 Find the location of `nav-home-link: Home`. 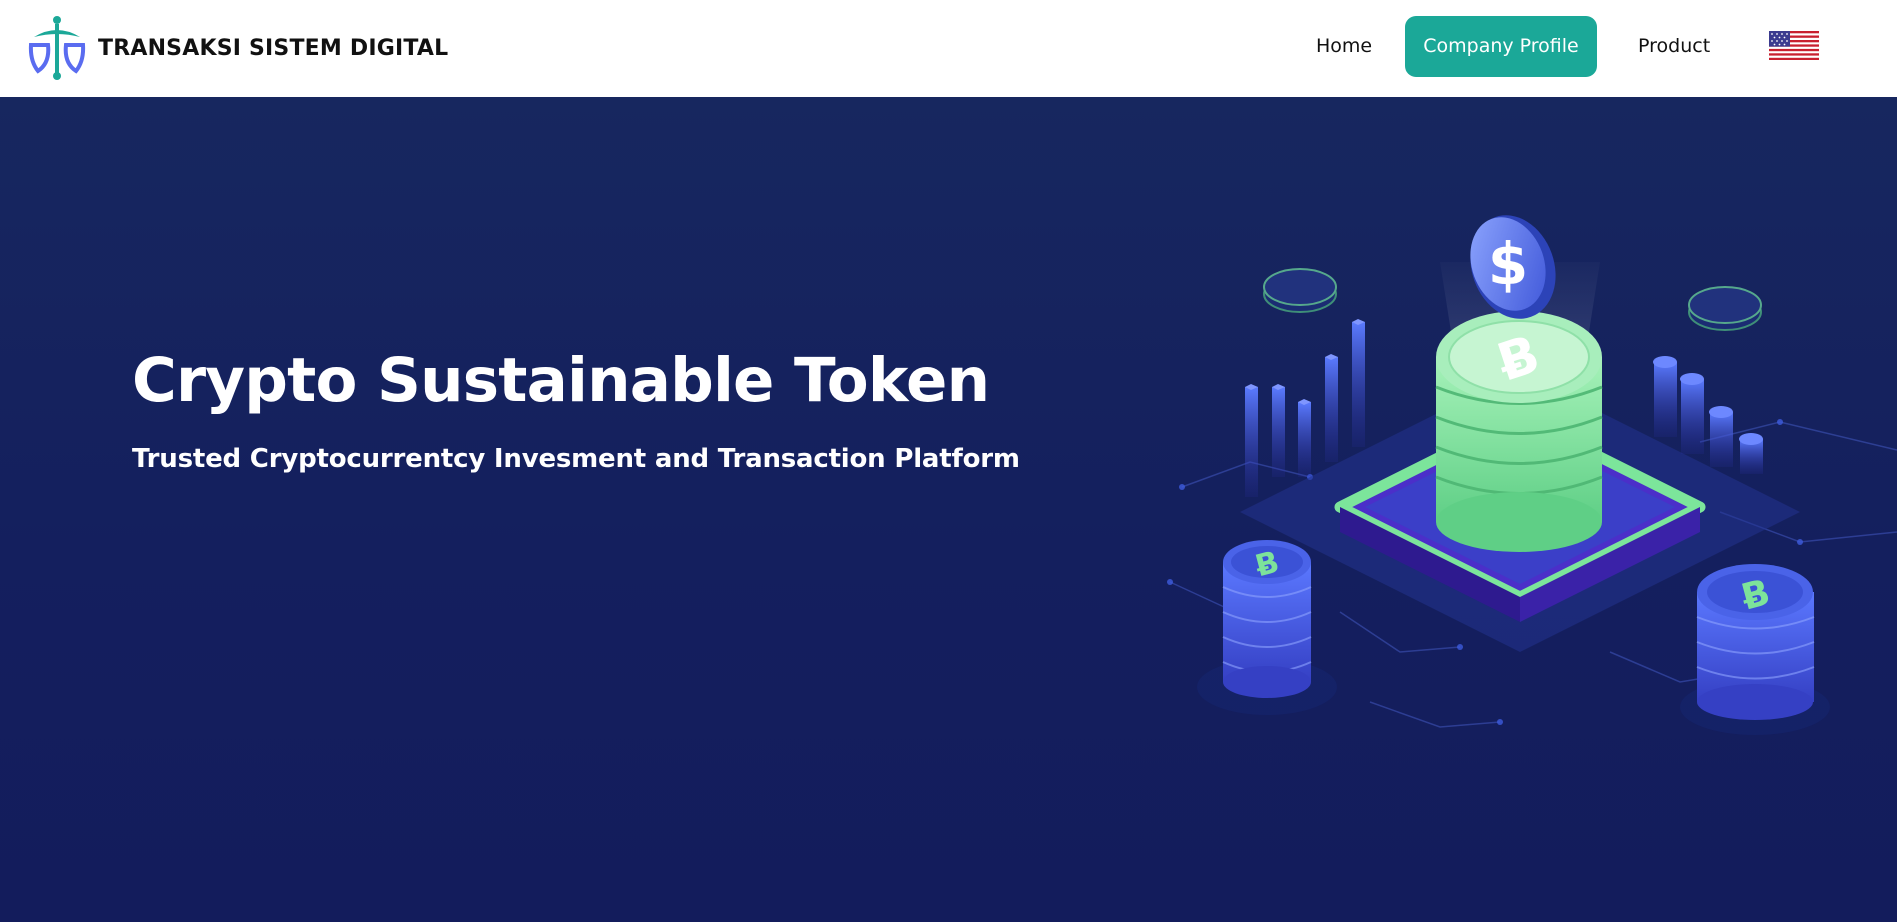

nav-home-link: Home is located at coordinates (1344, 46).